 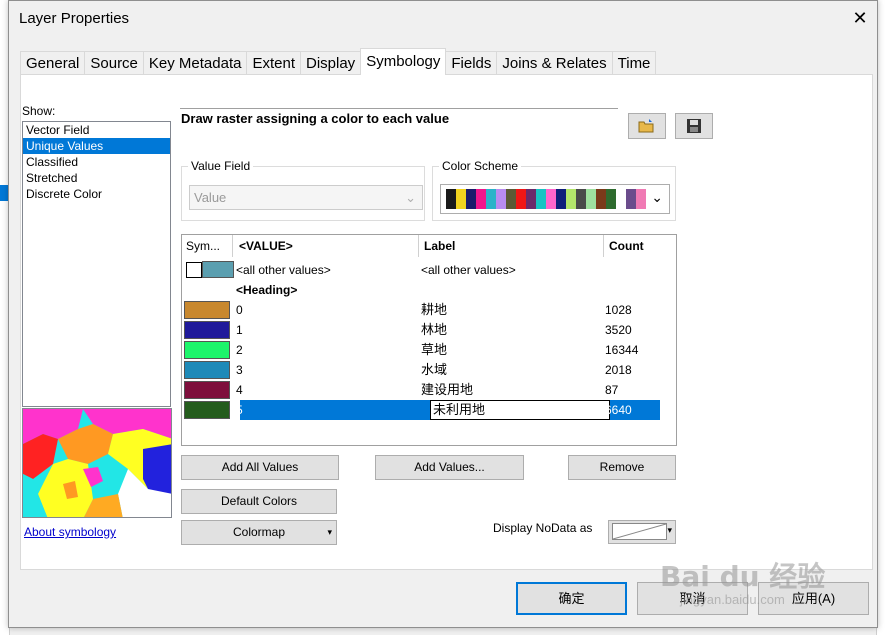 I want to click on col-count-header: Count, so click(x=630, y=246).